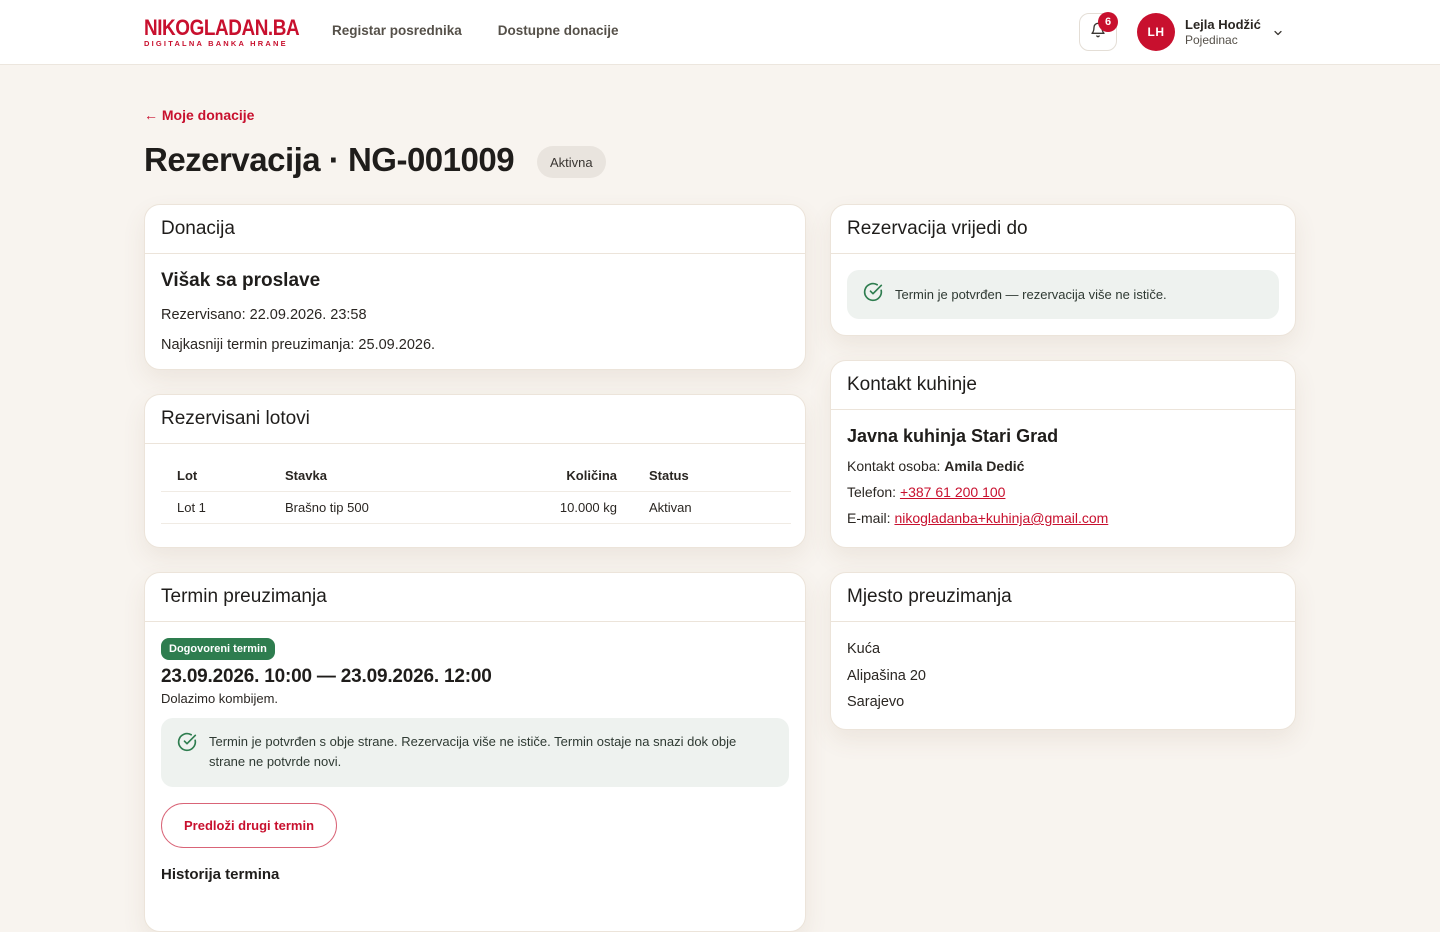  What do you see at coordinates (712, 476) in the screenshot?
I see `column-header-status: Status` at bounding box center [712, 476].